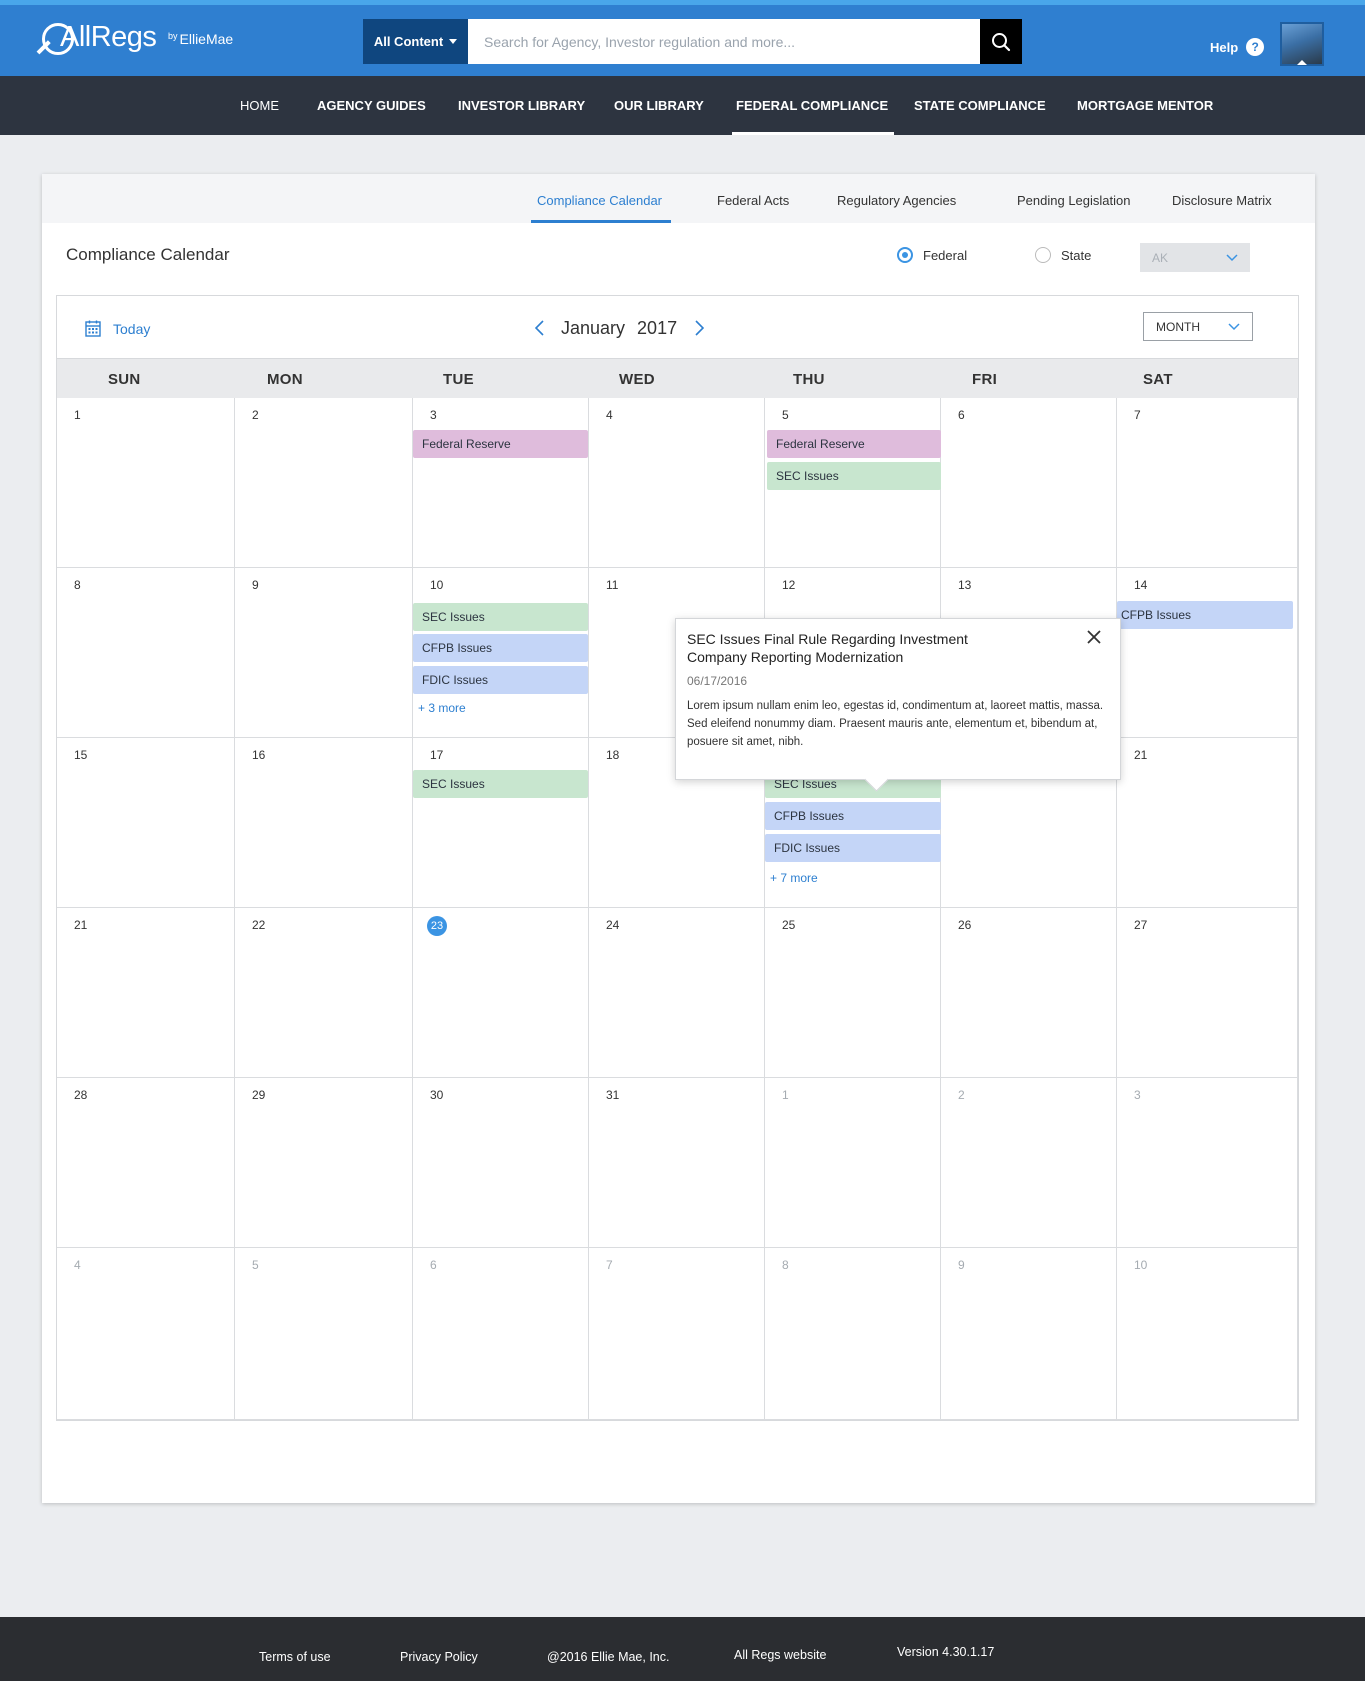  What do you see at coordinates (1063, 255) in the screenshot?
I see `radio-state: State` at bounding box center [1063, 255].